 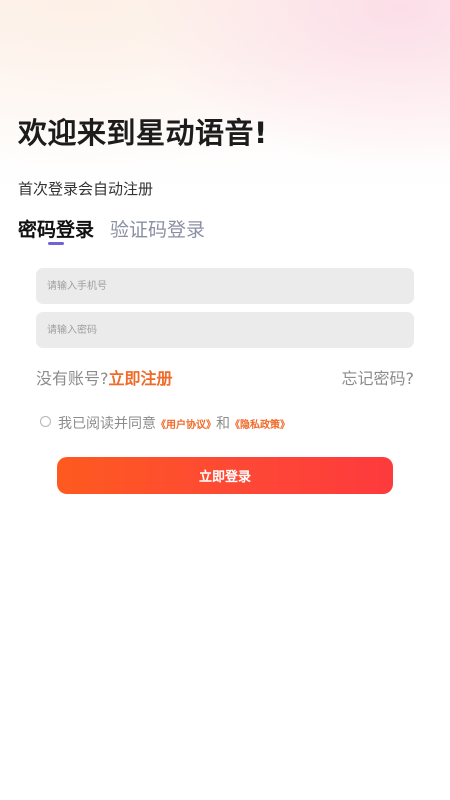 What do you see at coordinates (225, 475) in the screenshot?
I see `login-button: 立即登录` at bounding box center [225, 475].